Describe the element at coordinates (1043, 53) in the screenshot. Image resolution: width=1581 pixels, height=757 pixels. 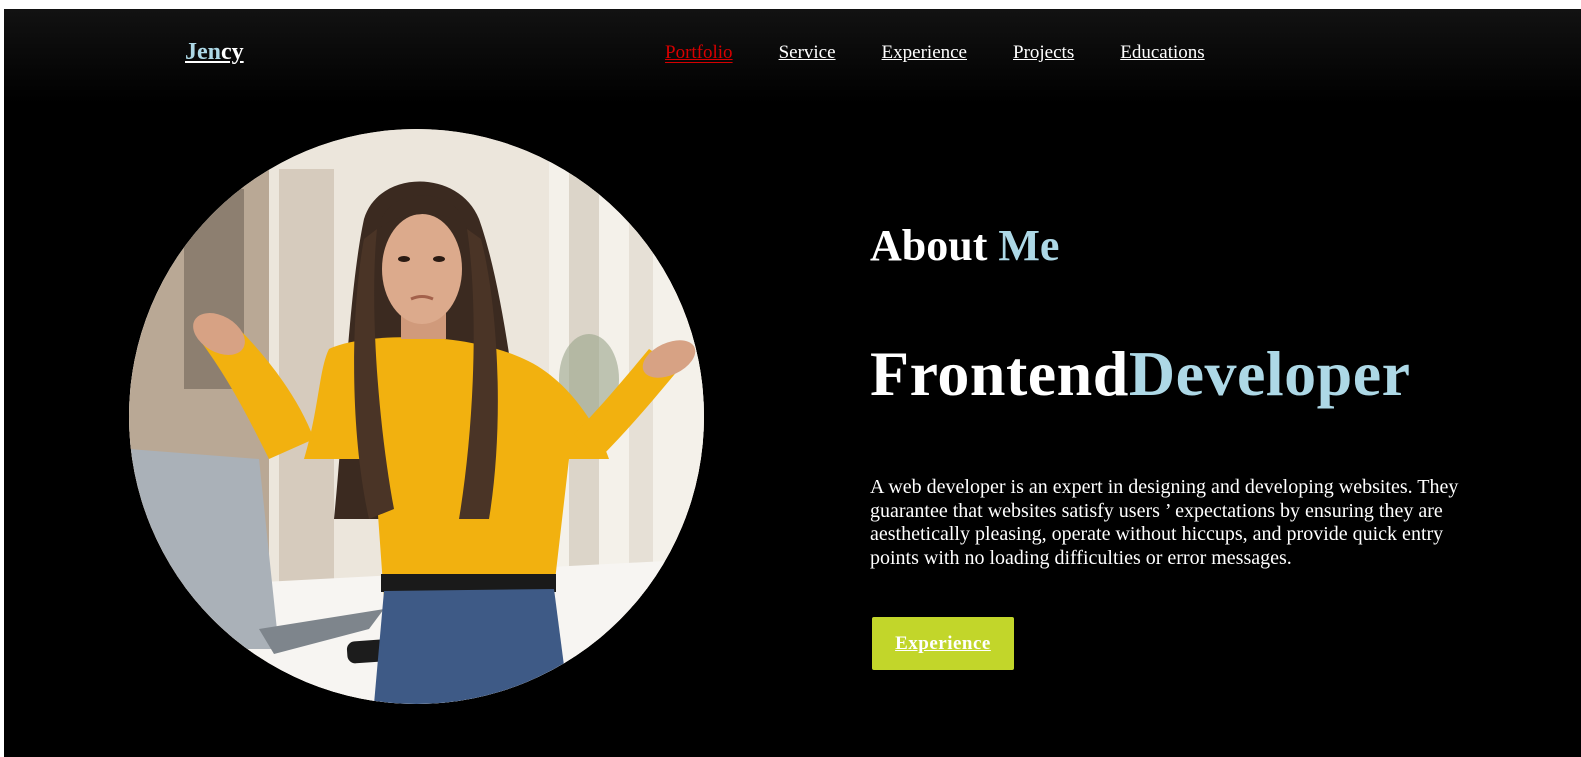
I see `nav-link-projects: Projects` at that location.